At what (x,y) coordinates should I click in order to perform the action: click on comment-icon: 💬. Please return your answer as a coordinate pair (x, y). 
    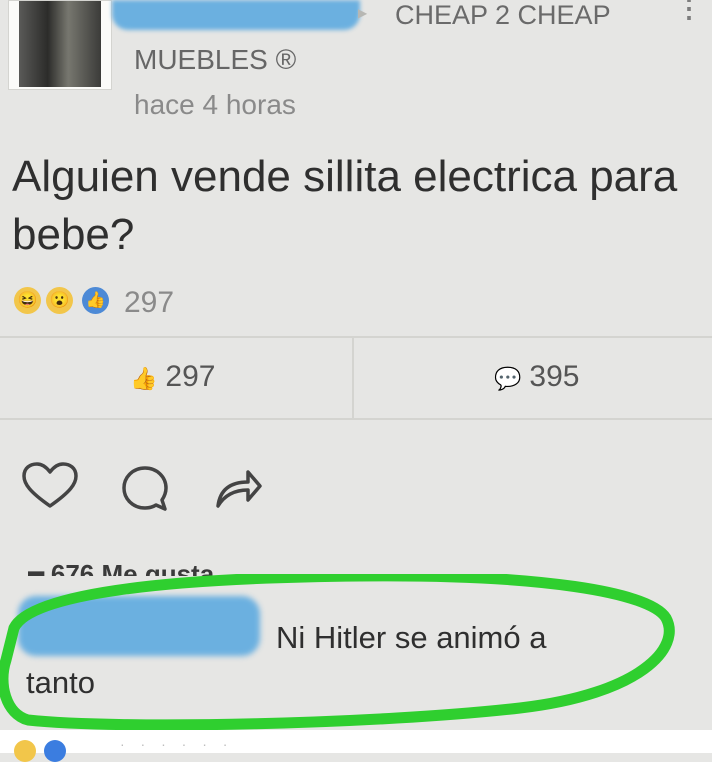
    Looking at the image, I should click on (508, 378).